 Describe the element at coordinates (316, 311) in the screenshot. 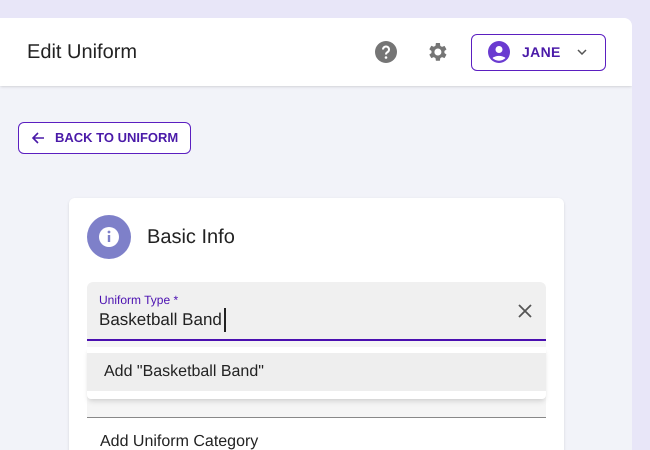

I see `uniform-type-field: Uniform Type * Basketball Band` at that location.